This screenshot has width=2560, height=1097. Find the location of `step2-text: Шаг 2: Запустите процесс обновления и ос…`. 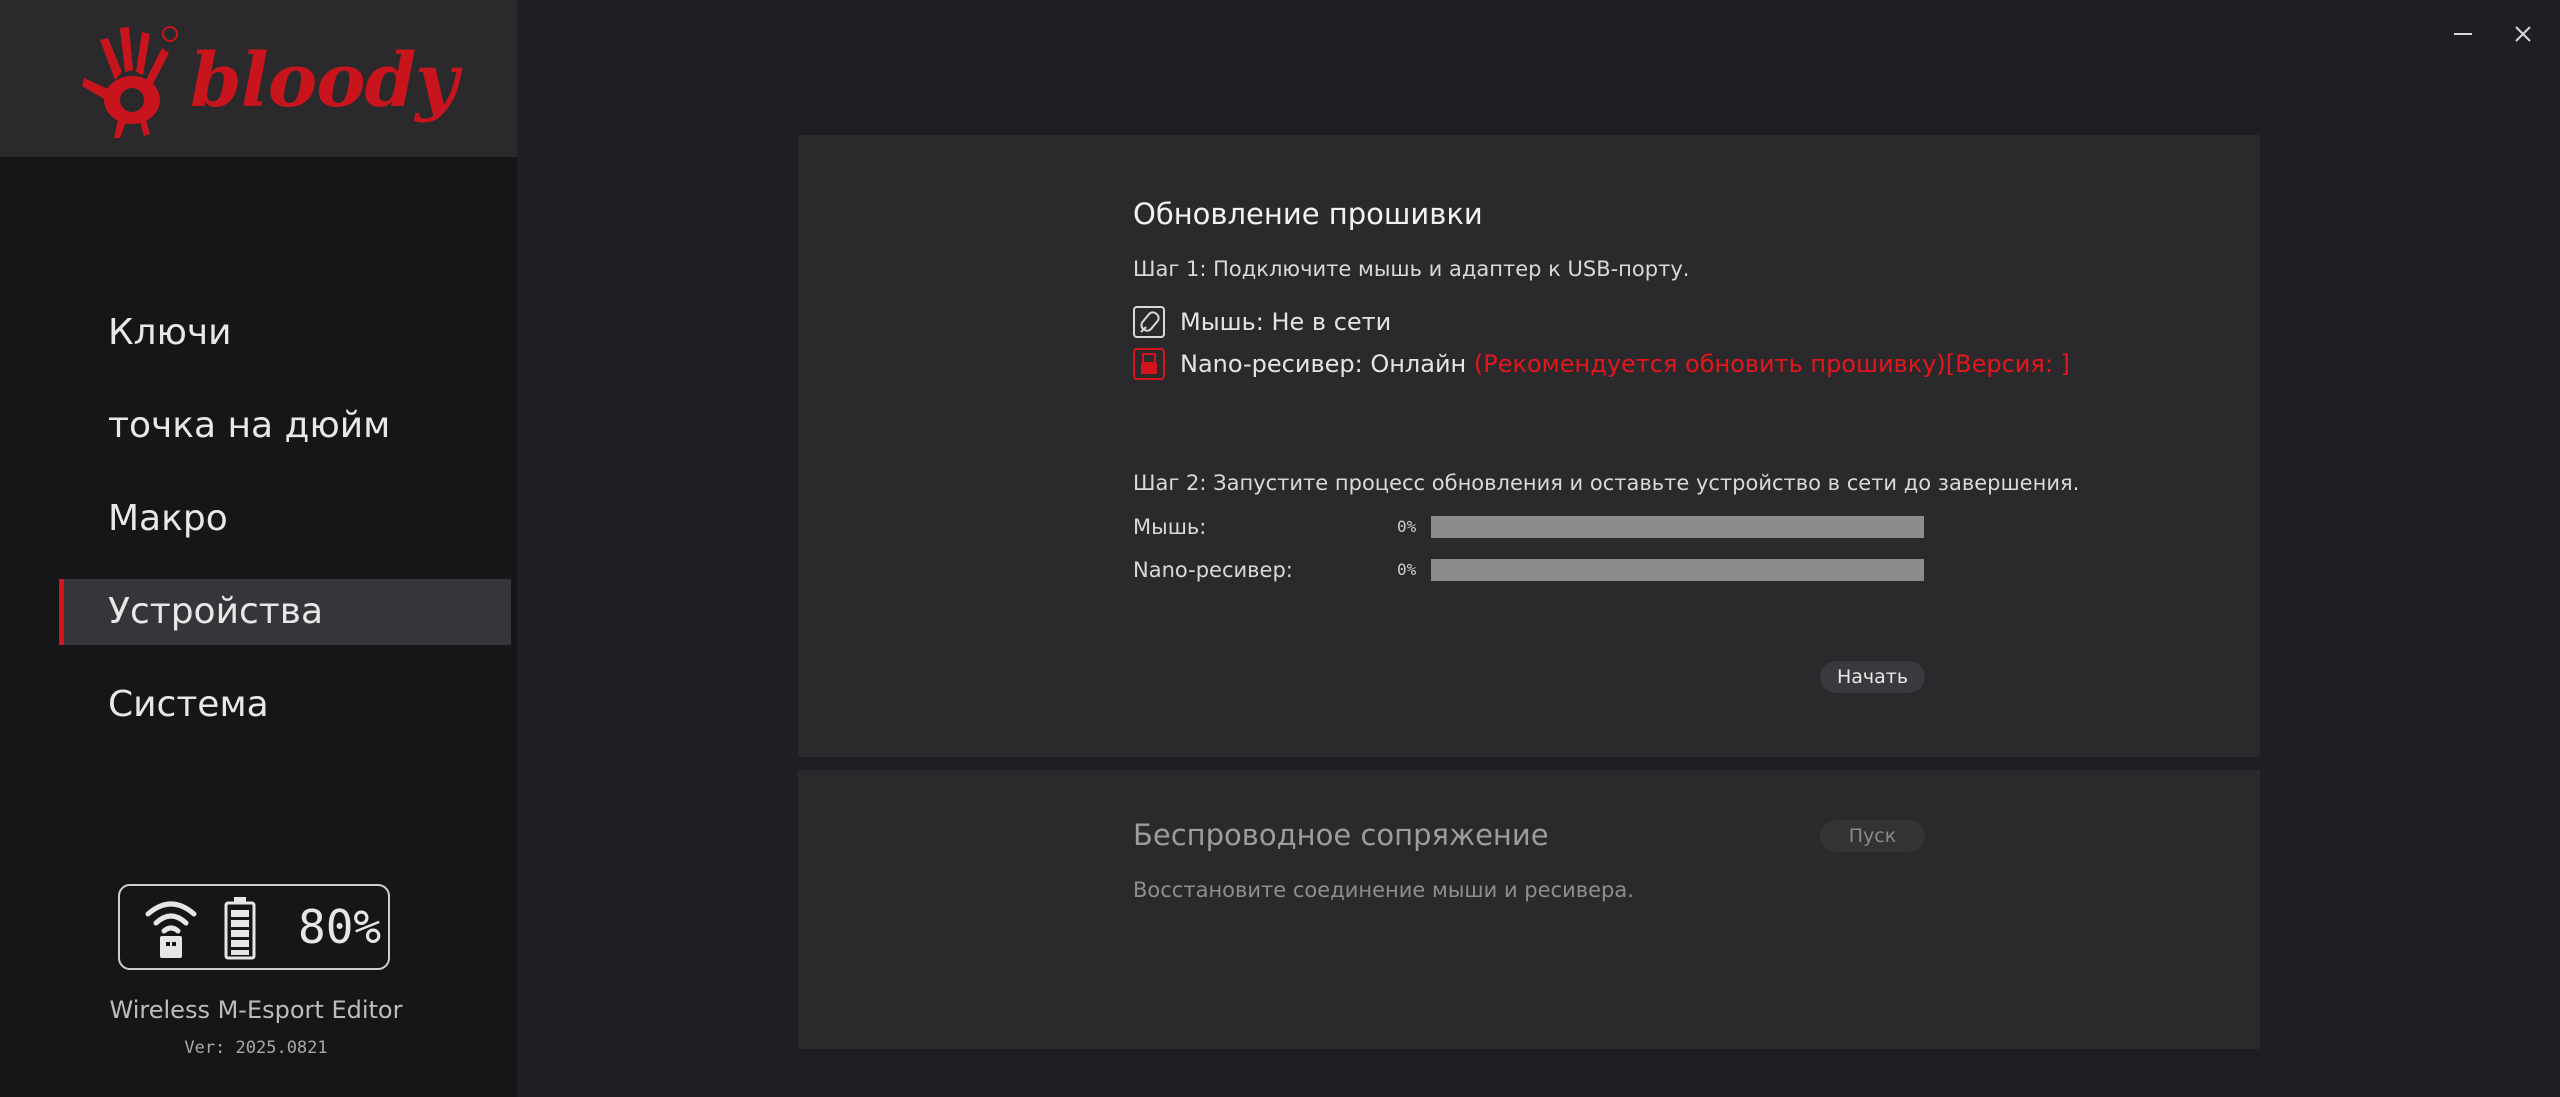

step2-text: Шаг 2: Запустите процесс обновления и ос… is located at coordinates (1606, 483).